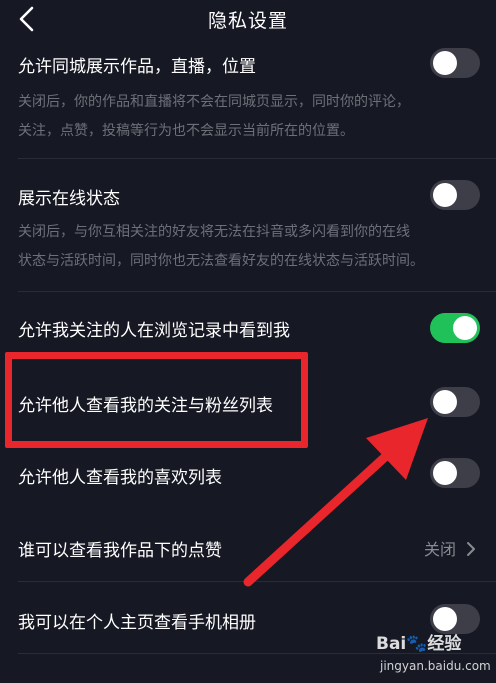 Image resolution: width=496 pixels, height=683 pixels. I want to click on setting-row-likes-list: 允许他人查看我的喜欢列表, so click(250, 476).